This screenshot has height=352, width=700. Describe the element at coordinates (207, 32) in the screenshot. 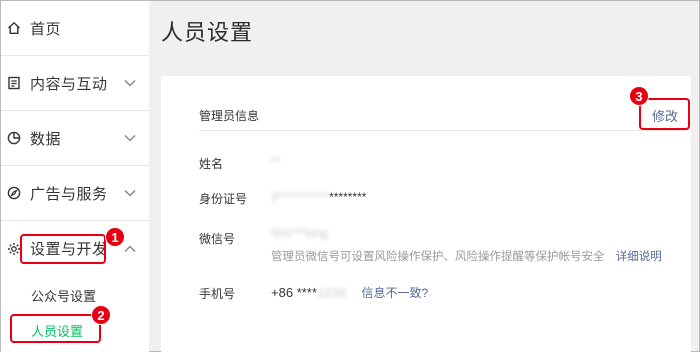

I see `page-title: 人员设置` at that location.